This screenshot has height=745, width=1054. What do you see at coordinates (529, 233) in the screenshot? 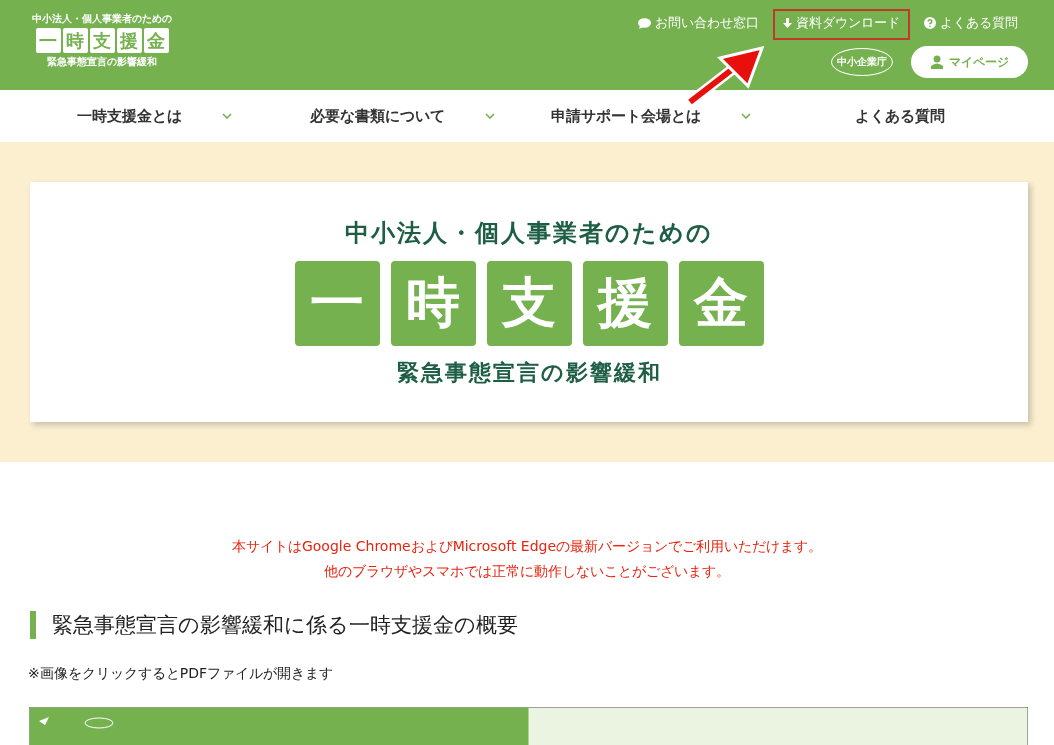
I see `hero-tagline: 中小法人・個人事業者のための` at bounding box center [529, 233].